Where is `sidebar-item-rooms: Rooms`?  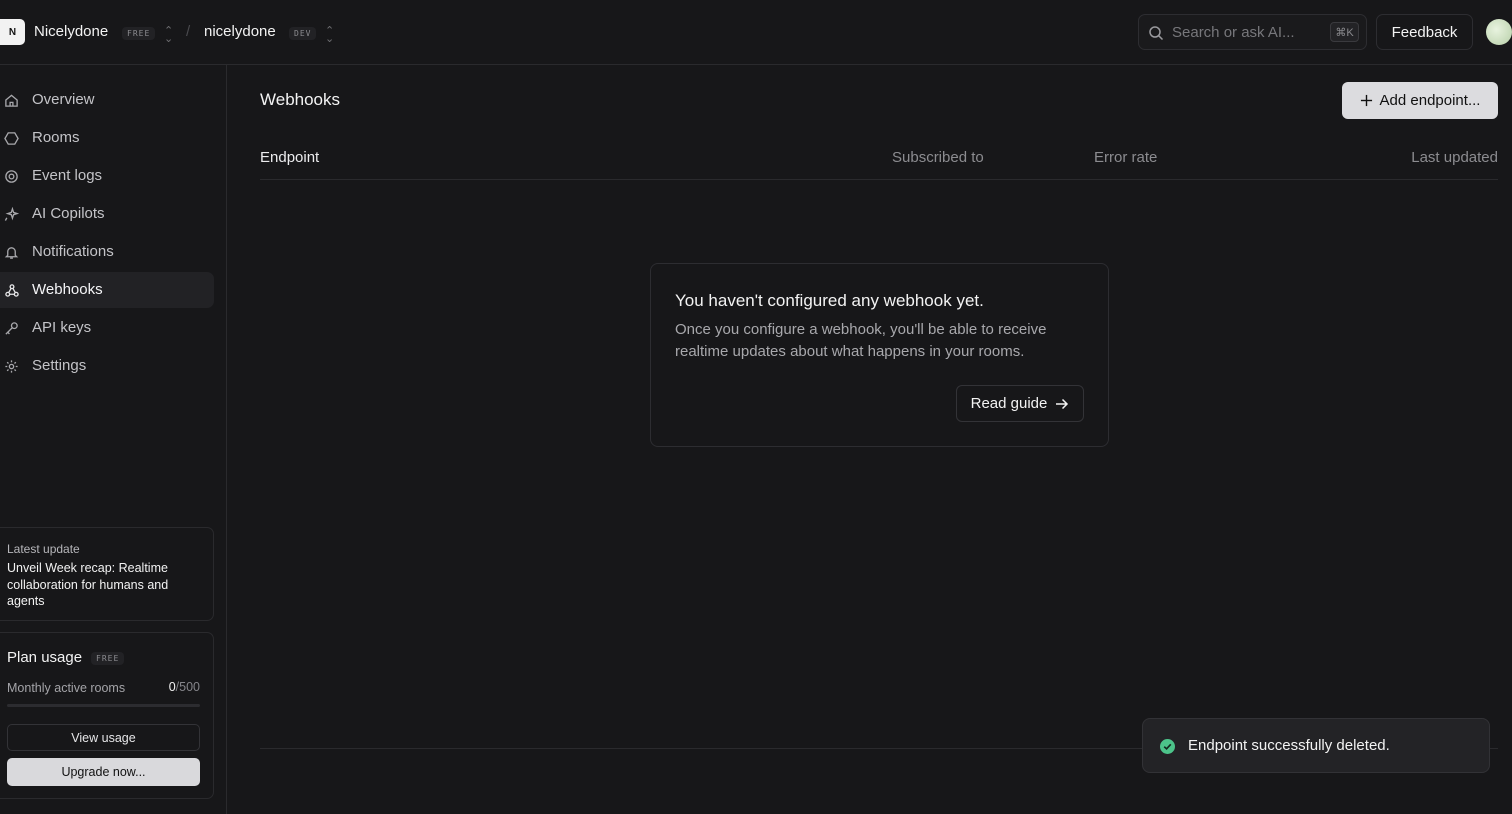
sidebar-item-rooms: Rooms is located at coordinates (107, 138).